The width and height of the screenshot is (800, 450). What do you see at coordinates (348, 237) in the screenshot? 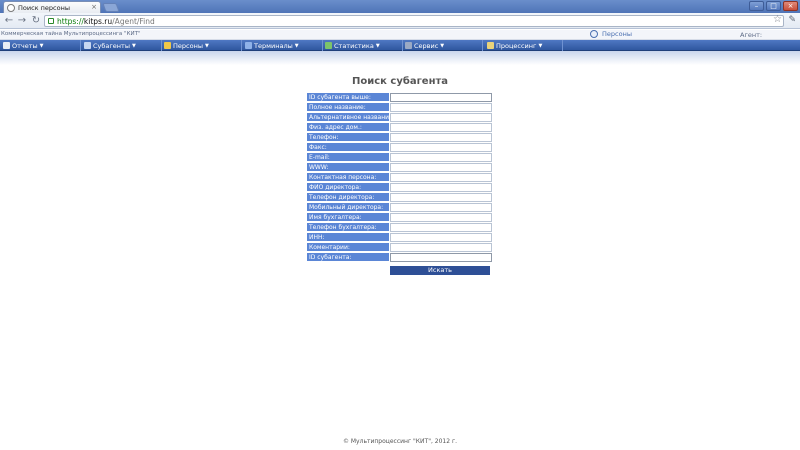
I see `field-label: ИНН:` at bounding box center [348, 237].